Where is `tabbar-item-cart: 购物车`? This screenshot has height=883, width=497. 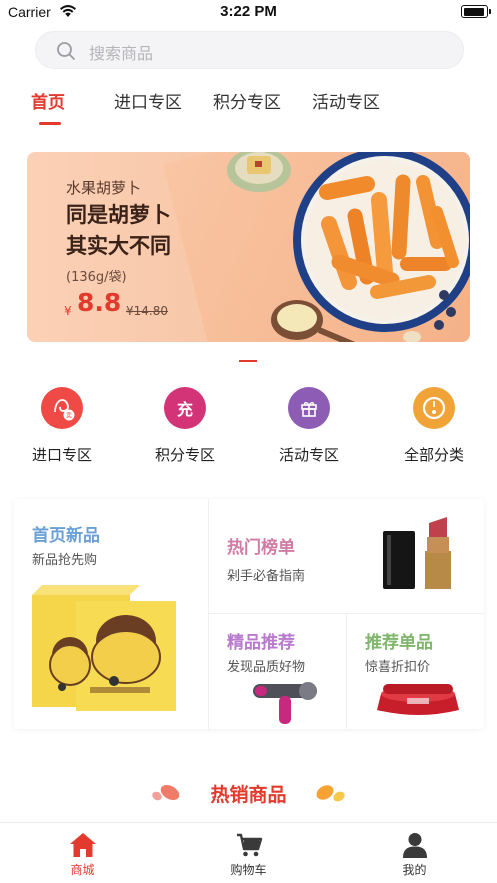 tabbar-item-cart: 购物车 is located at coordinates (248, 853).